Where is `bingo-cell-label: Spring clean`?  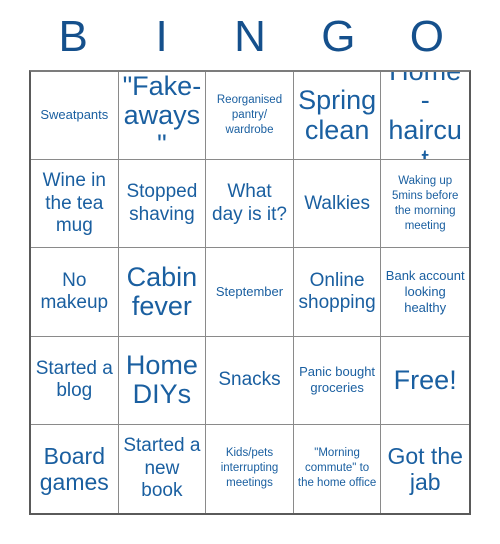
bingo-cell-label: Spring clean is located at coordinates (337, 115).